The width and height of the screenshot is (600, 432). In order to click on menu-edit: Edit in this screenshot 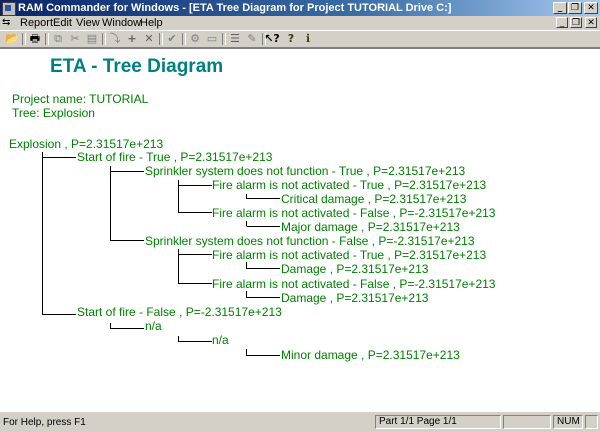, I will do `click(62, 23)`.